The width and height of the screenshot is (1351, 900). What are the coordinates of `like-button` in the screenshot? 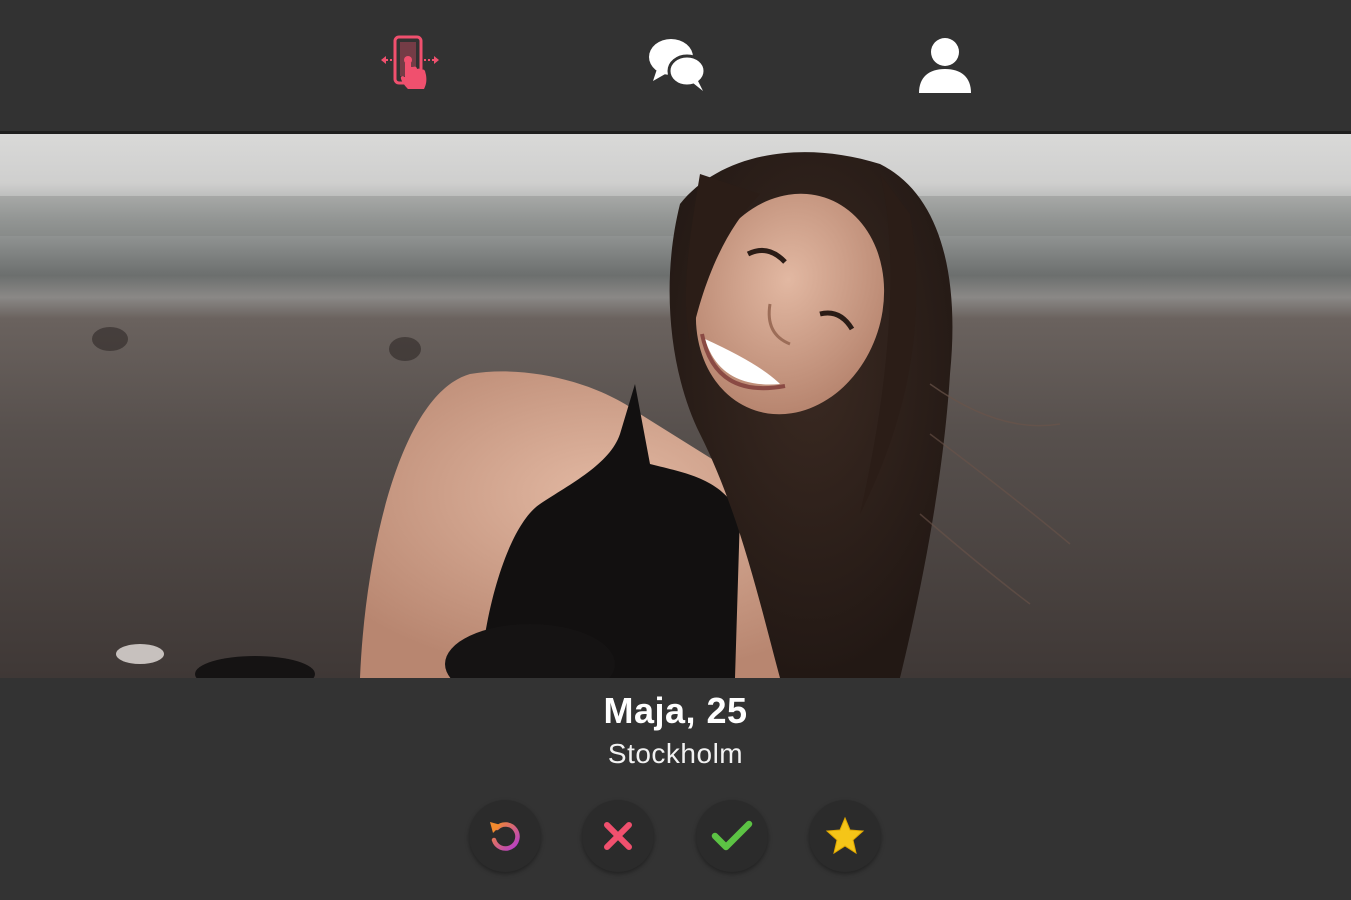 It's located at (732, 836).